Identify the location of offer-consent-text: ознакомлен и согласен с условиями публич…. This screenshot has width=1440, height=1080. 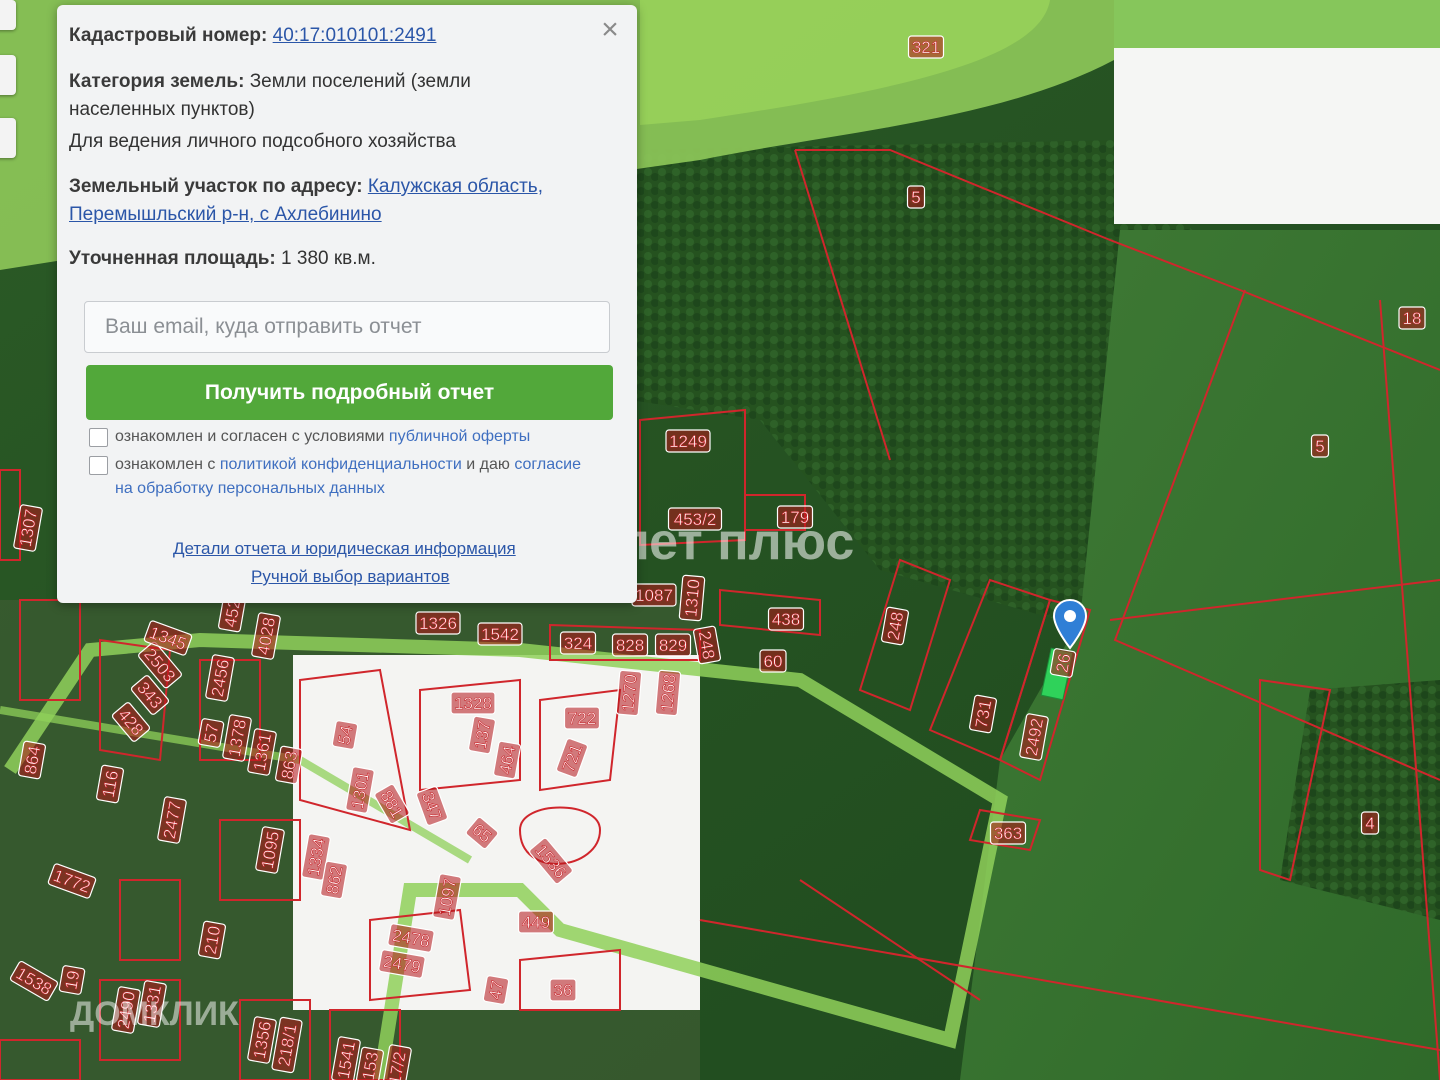
(355, 437).